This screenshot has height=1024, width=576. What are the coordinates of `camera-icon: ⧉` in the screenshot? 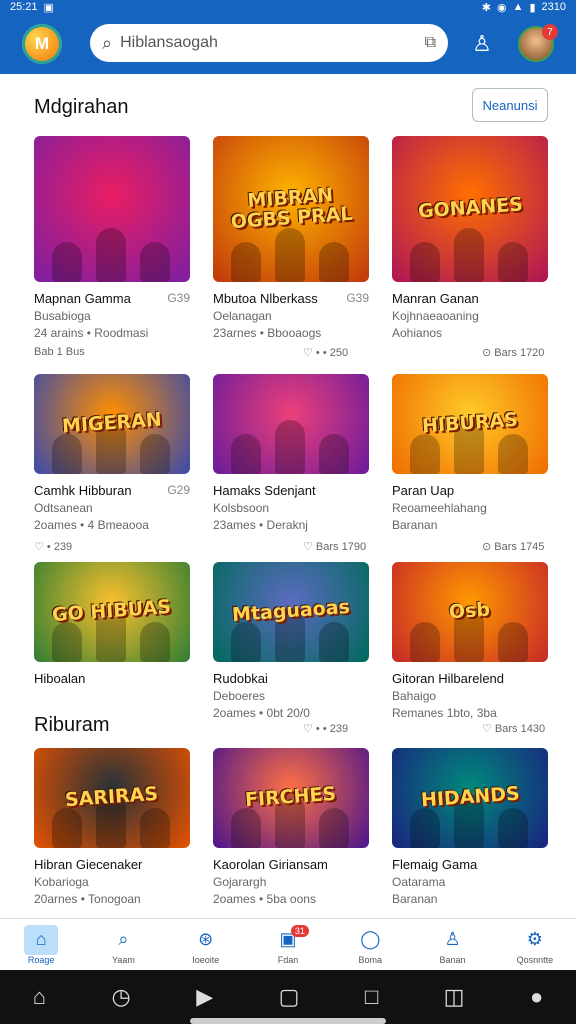 It's located at (430, 43).